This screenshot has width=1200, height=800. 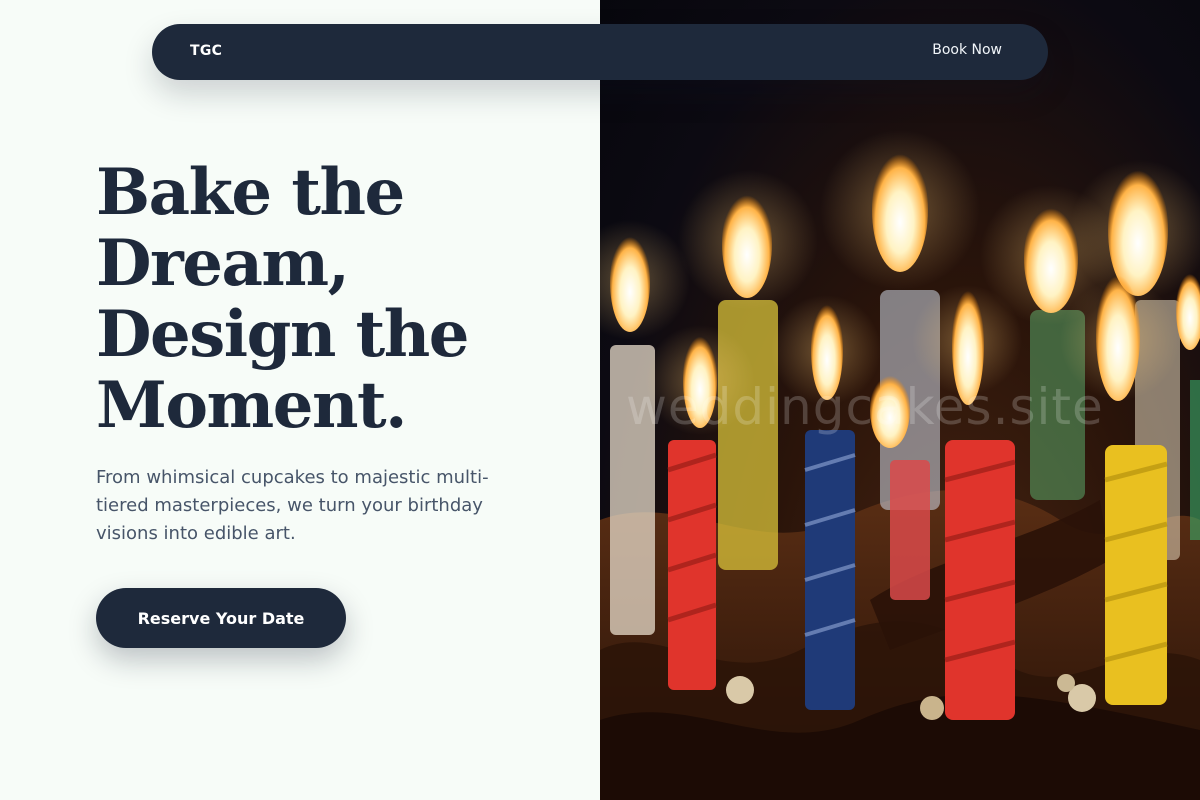 I want to click on hero-title-line: Bake the, so click(x=250, y=192).